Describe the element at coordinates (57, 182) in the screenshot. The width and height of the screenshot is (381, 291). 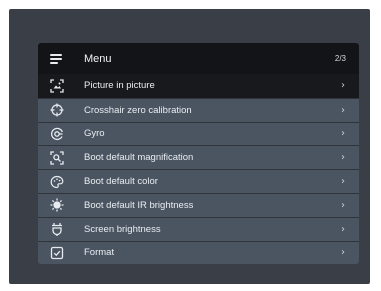
I see `color-palette-icon` at that location.